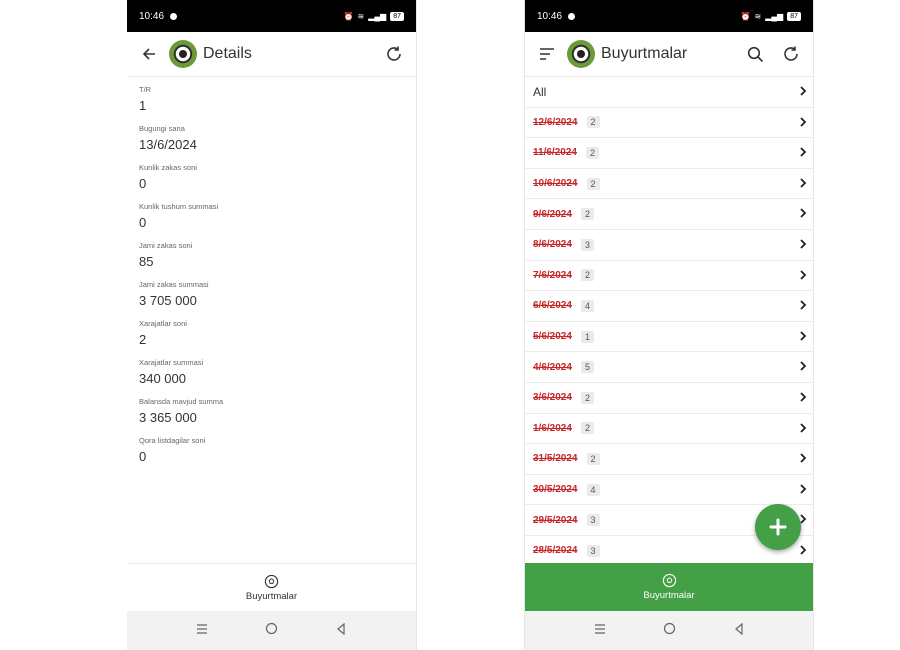 The height and width of the screenshot is (650, 900). What do you see at coordinates (669, 92) in the screenshot?
I see `list-item-all: All` at bounding box center [669, 92].